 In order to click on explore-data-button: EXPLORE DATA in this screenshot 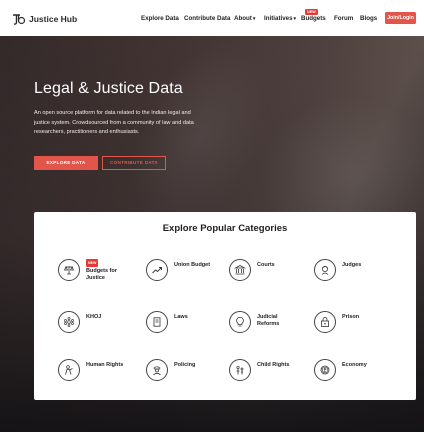, I will do `click(66, 163)`.